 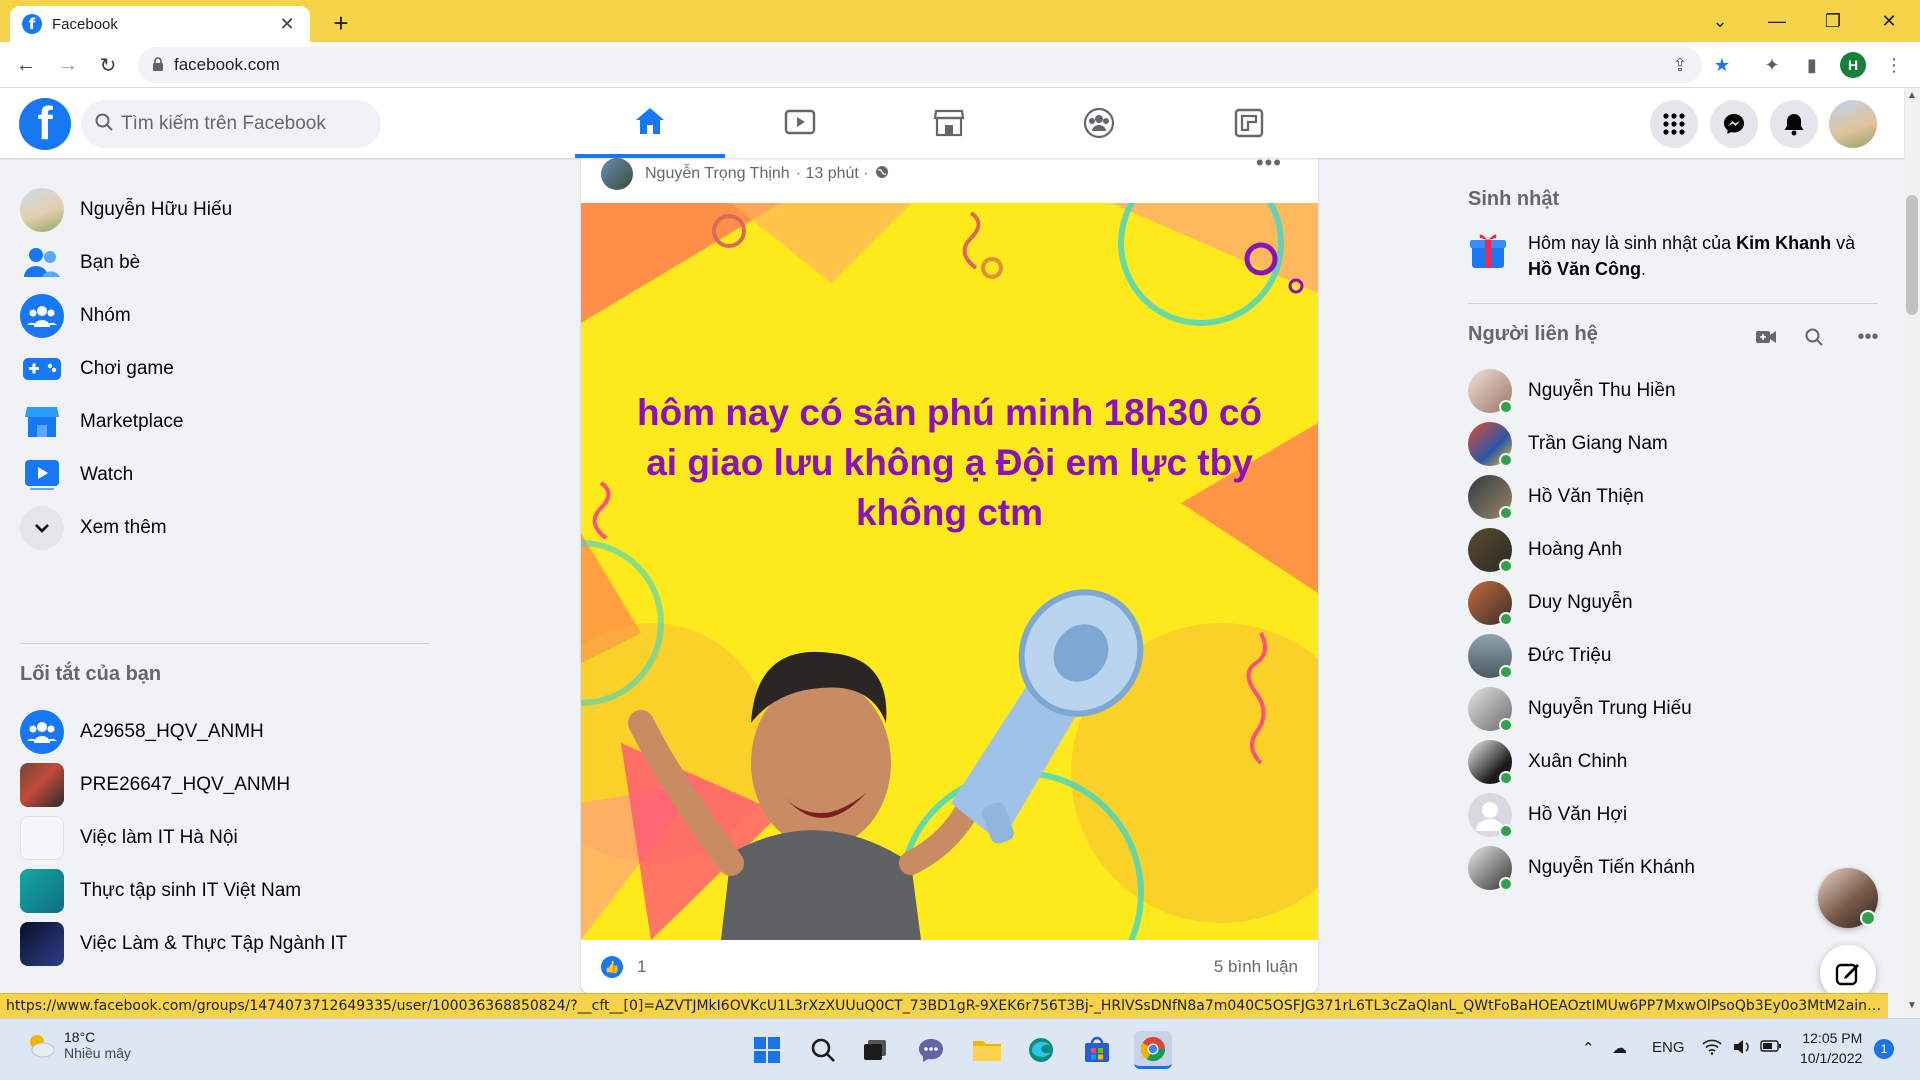 What do you see at coordinates (1584, 269) in the screenshot?
I see `birthday-name: Hồ Văn Công` at bounding box center [1584, 269].